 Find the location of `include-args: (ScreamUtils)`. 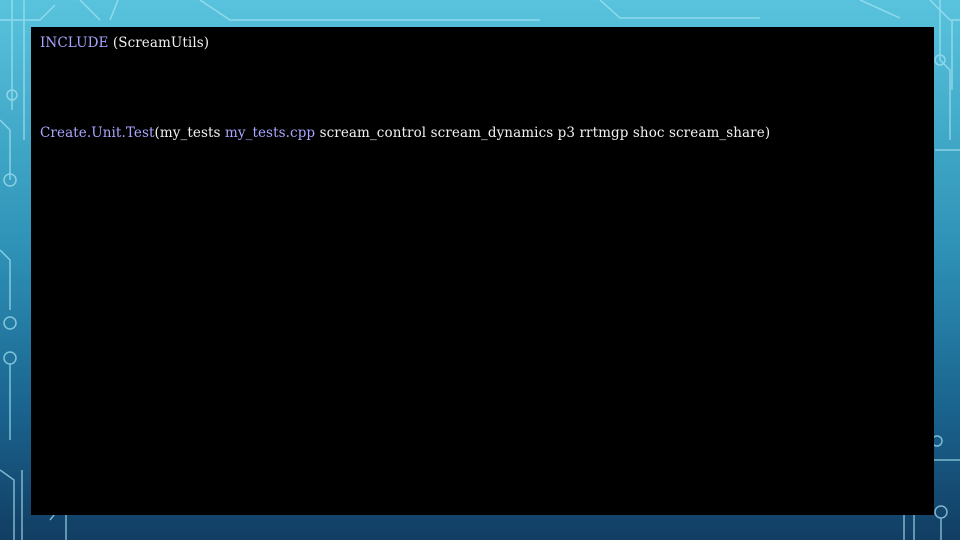

include-args: (ScreamUtils) is located at coordinates (159, 43).